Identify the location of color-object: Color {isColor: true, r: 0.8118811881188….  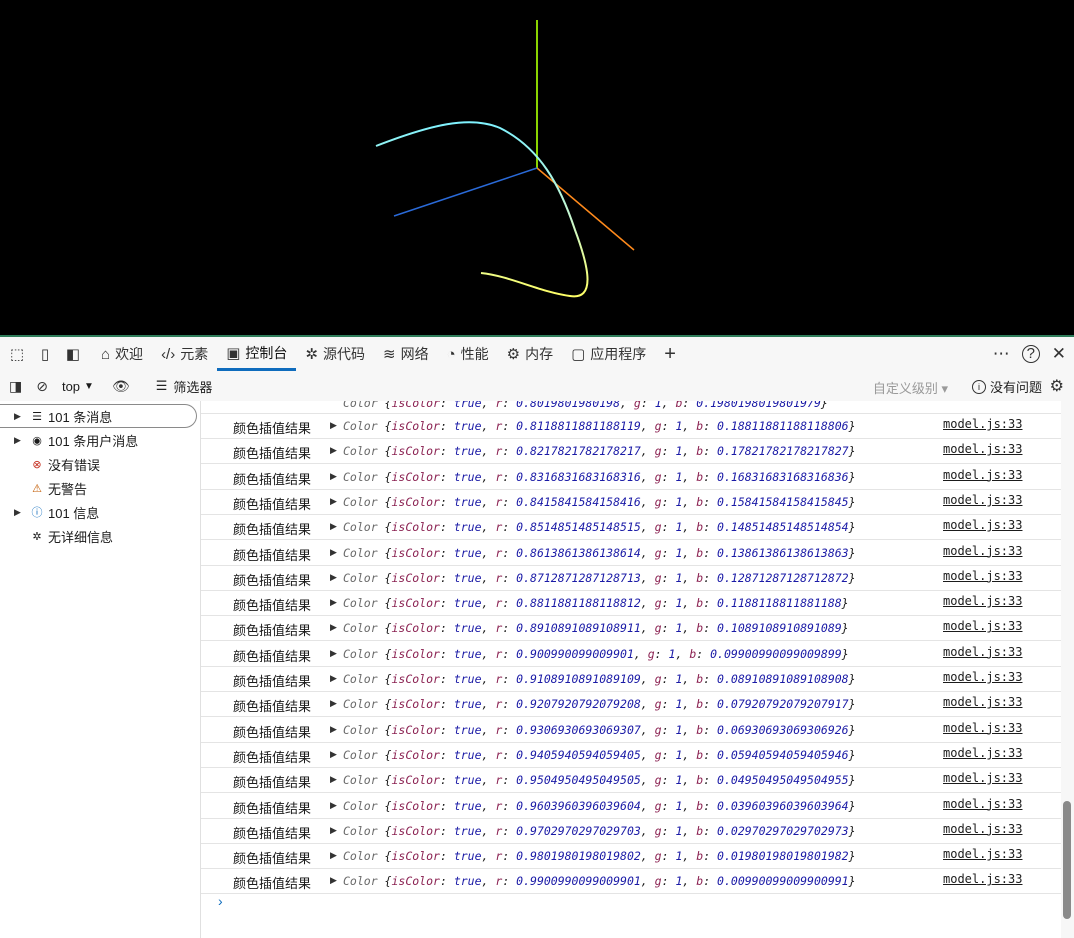
(599, 426).